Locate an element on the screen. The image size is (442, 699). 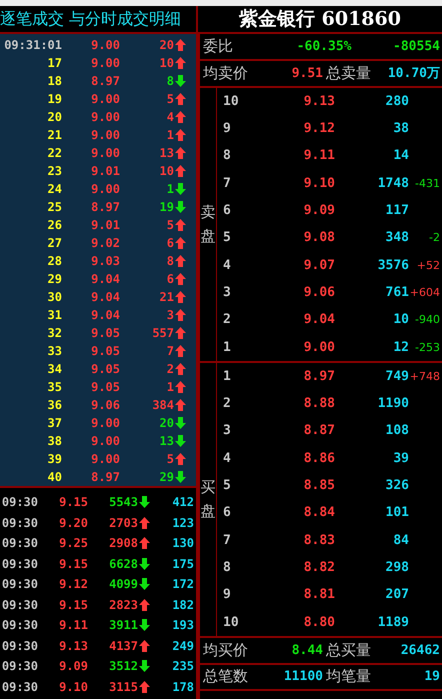
volume: 280 is located at coordinates (396, 101).